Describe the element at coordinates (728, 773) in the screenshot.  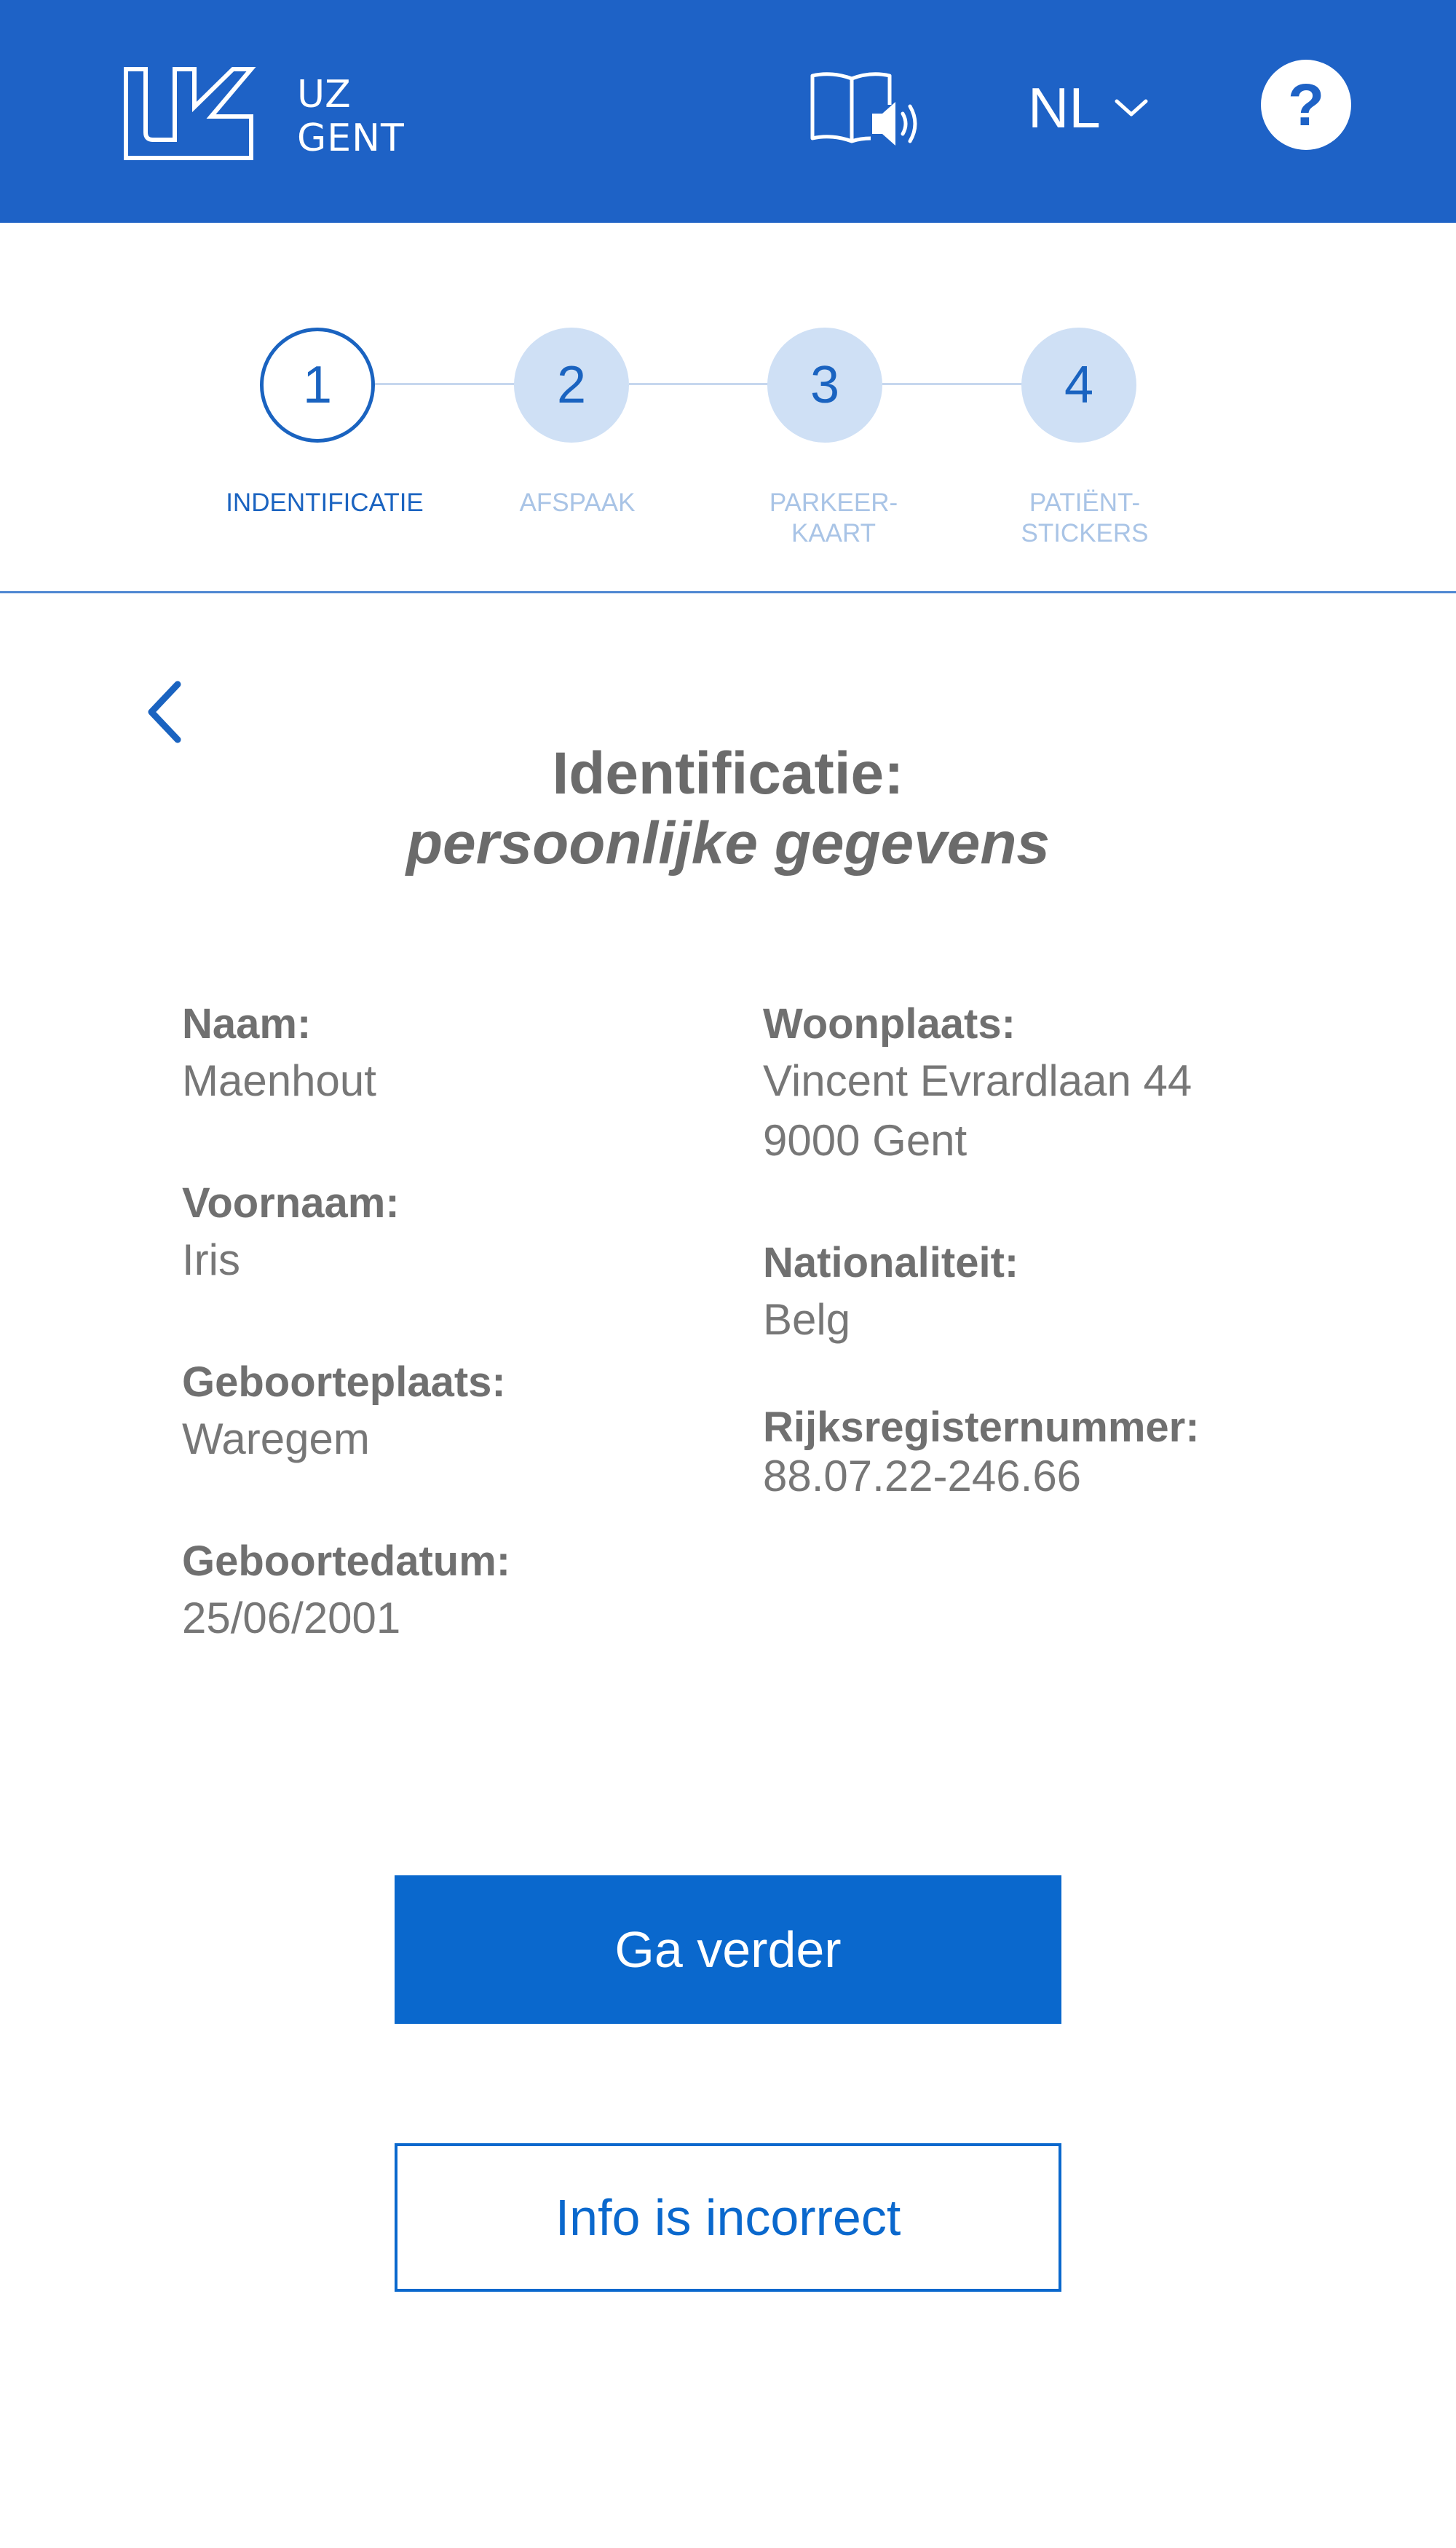
I see `title-main: Identificatie:` at that location.